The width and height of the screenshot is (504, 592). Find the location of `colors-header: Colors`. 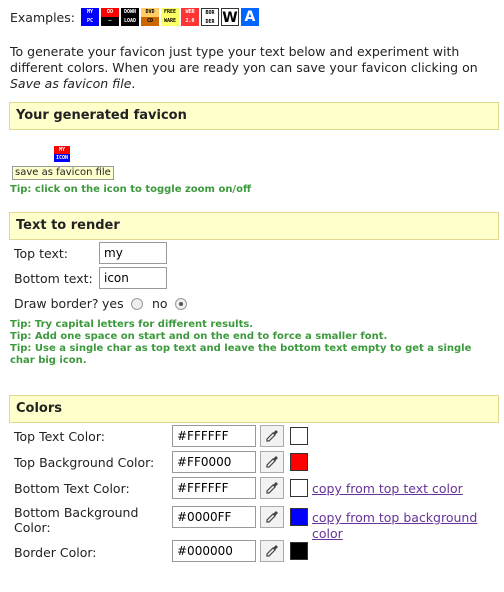

colors-header: Colors is located at coordinates (254, 409).